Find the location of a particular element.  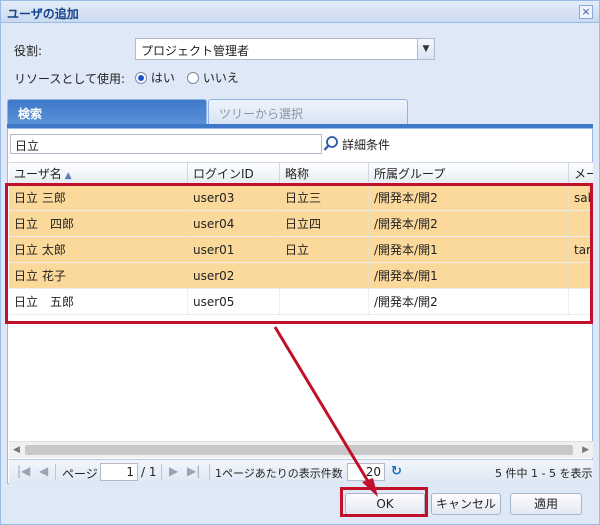

radio-no-label: いいえ is located at coordinates (220, 78).